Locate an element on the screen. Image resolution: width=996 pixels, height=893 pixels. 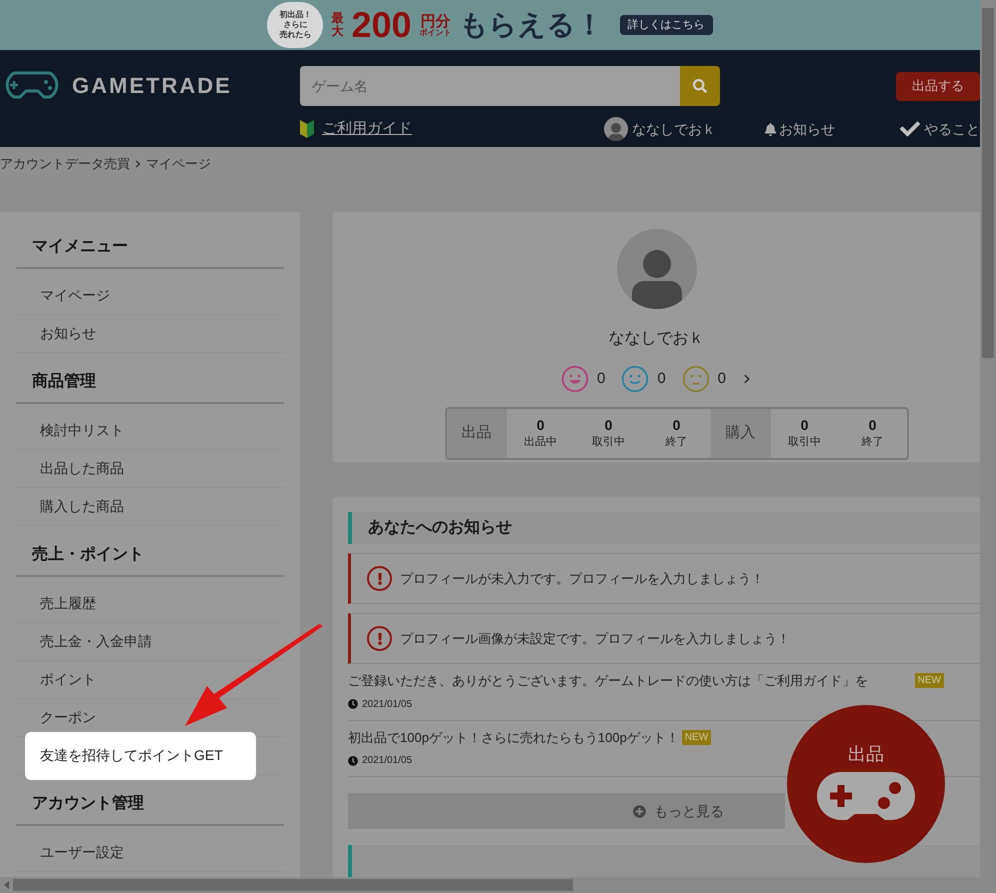
check-icon is located at coordinates (910, 129).